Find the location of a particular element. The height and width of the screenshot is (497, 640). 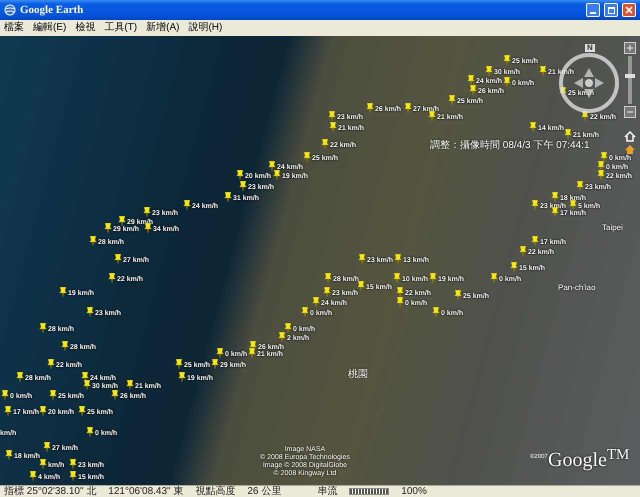

zoom-out-button is located at coordinates (630, 112).